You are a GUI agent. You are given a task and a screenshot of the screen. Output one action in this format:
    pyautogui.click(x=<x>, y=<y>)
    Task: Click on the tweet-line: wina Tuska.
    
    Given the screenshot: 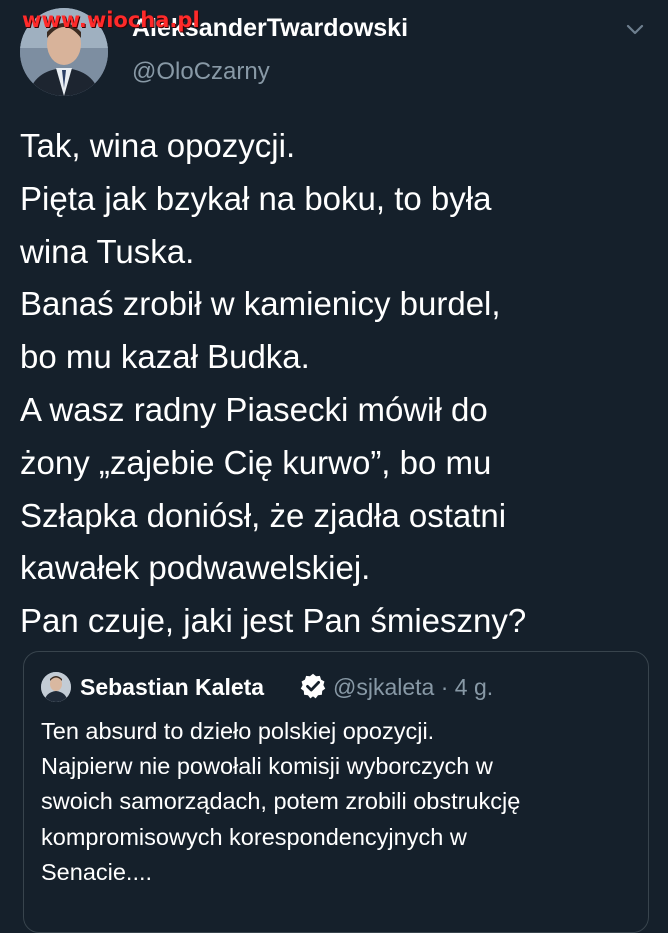 What is the action you would take?
    pyautogui.click(x=107, y=251)
    